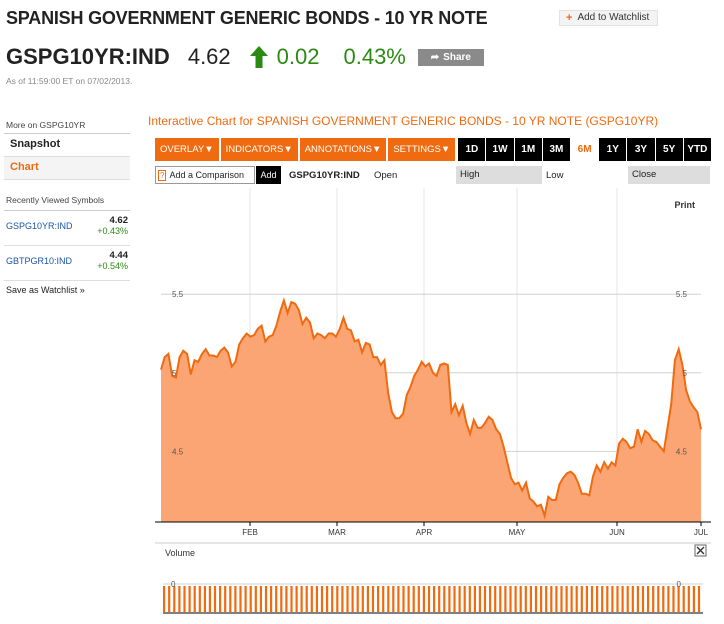  Describe the element at coordinates (187, 149) in the screenshot. I see `overlay-menu: OVERLAY▼` at that location.